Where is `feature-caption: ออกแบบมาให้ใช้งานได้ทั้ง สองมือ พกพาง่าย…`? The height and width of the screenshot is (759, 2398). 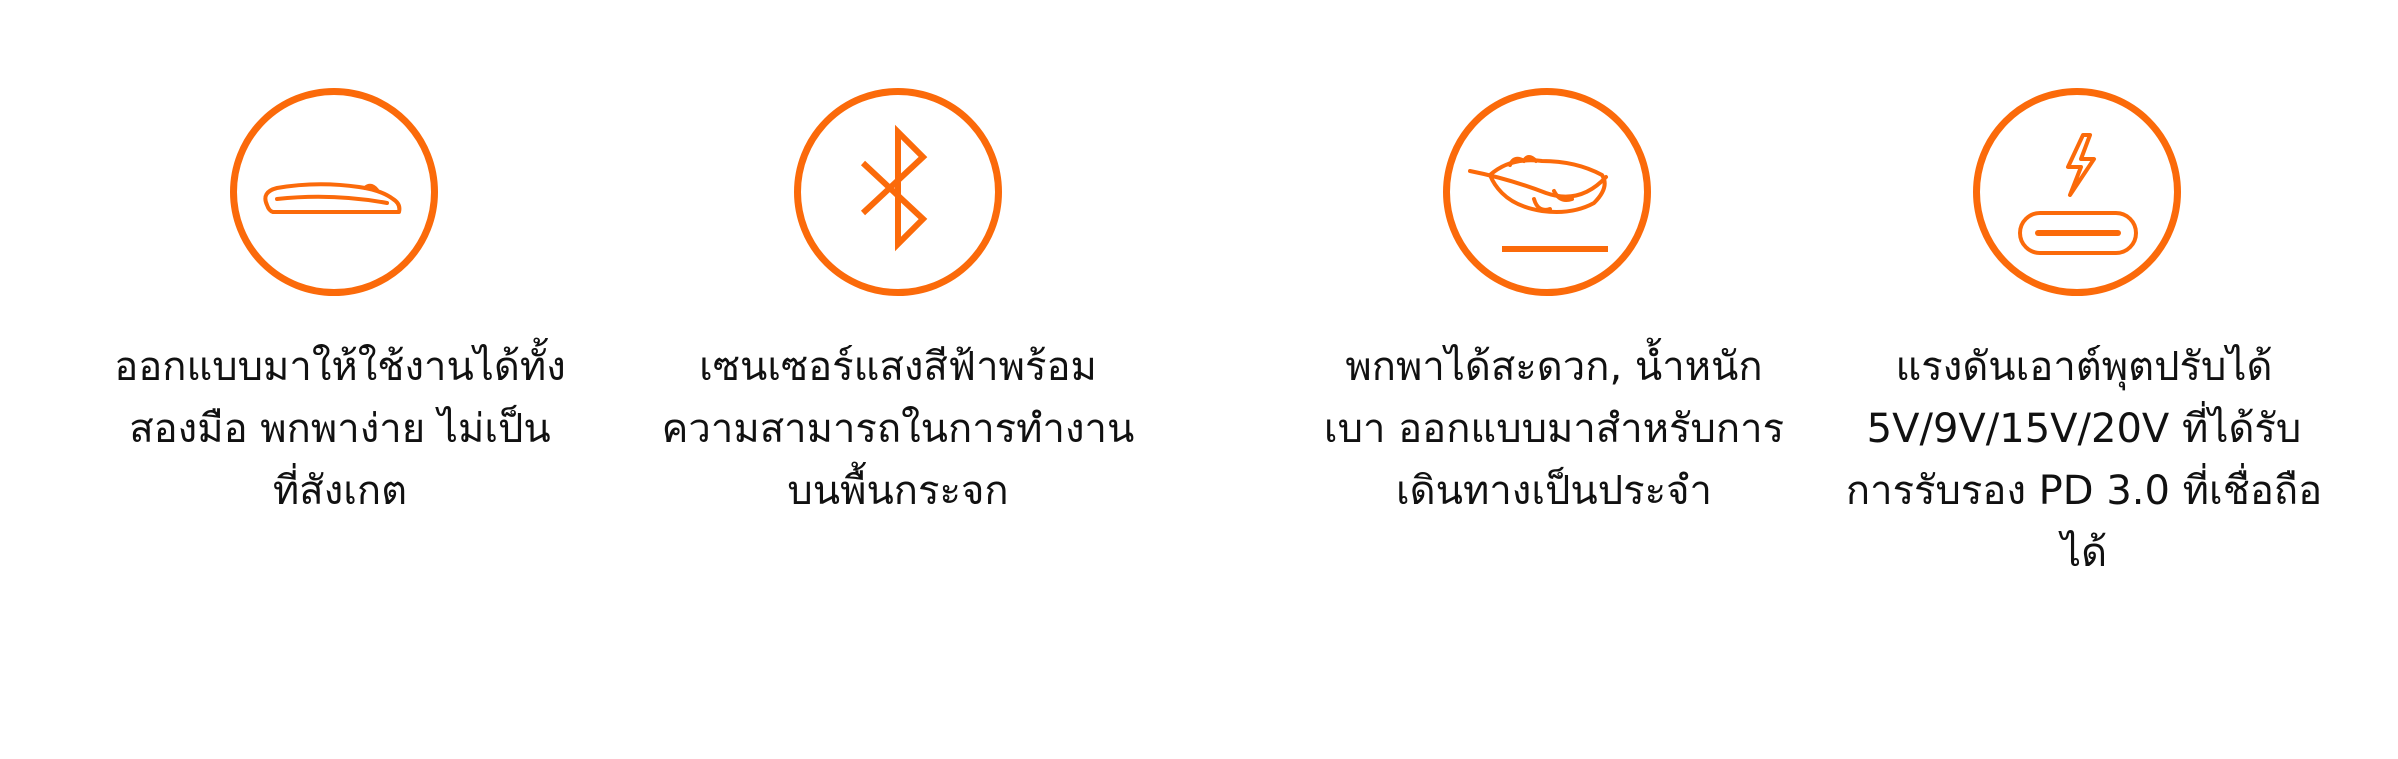 feature-caption: ออกแบบมาให้ใช้งานได้ทั้ง สองมือ พกพาง่าย… is located at coordinates (340, 429).